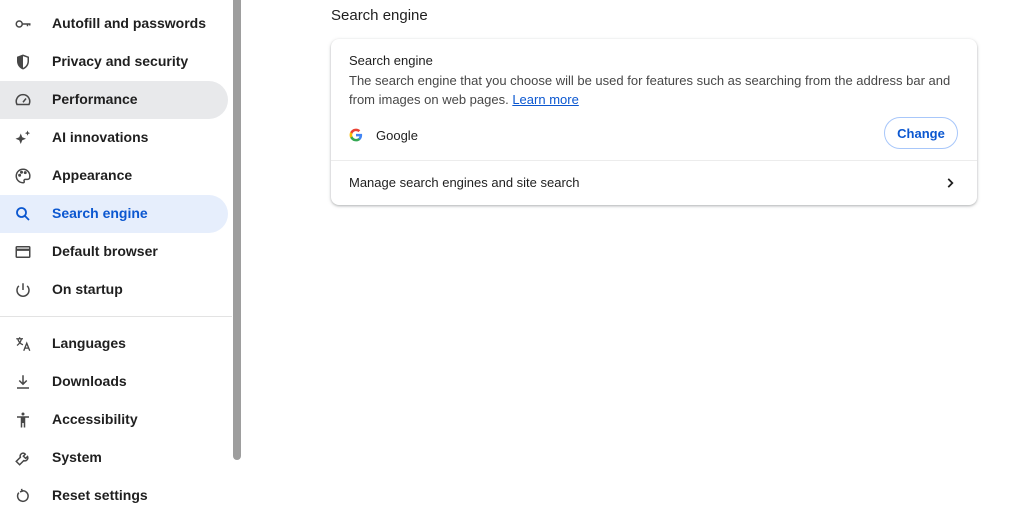  What do you see at coordinates (654, 183) in the screenshot?
I see `manage-search-engines-row: Manage search engines and site search` at bounding box center [654, 183].